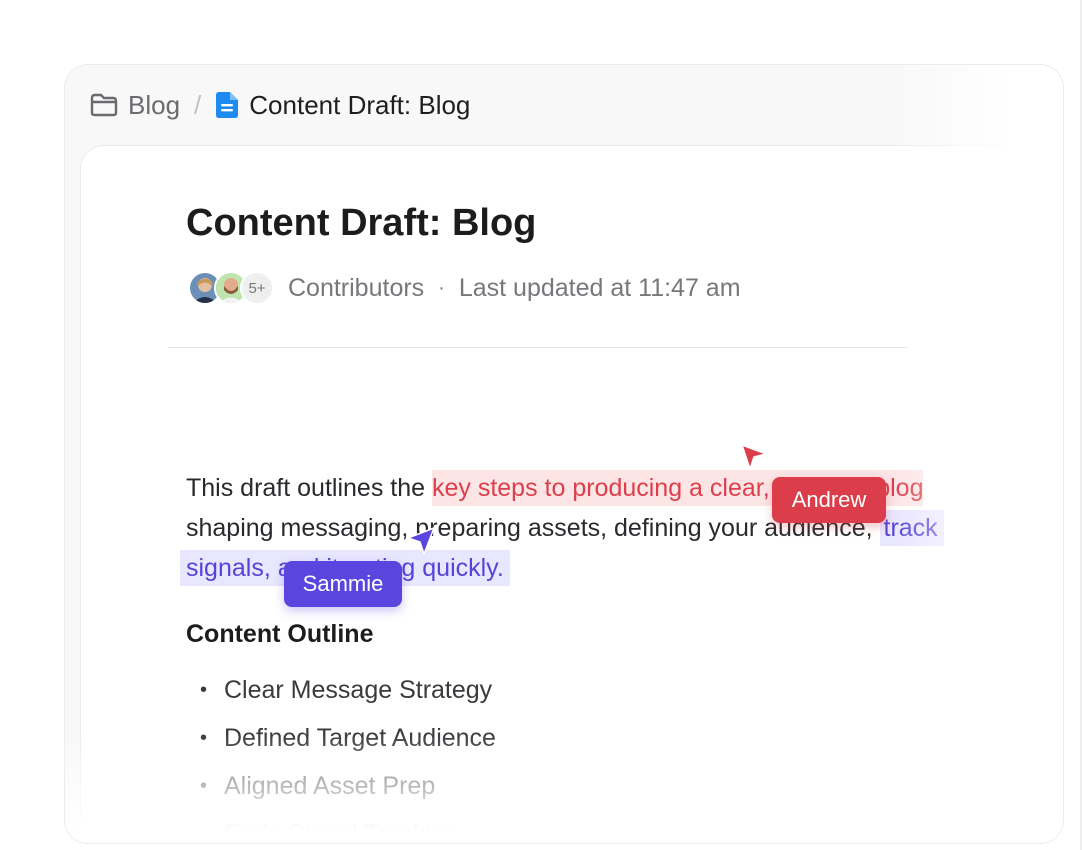 The image size is (1082, 850). What do you see at coordinates (231, 288) in the screenshot?
I see `contributor-avatars: 5+` at bounding box center [231, 288].